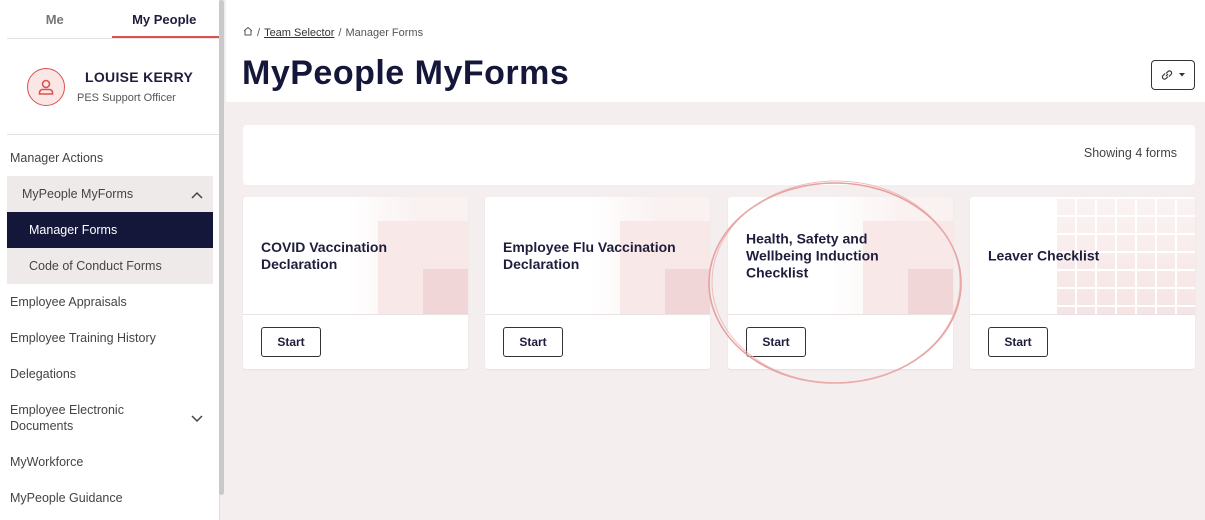 This screenshot has width=1205, height=520. I want to click on sidebar-scrollbar, so click(221, 247).